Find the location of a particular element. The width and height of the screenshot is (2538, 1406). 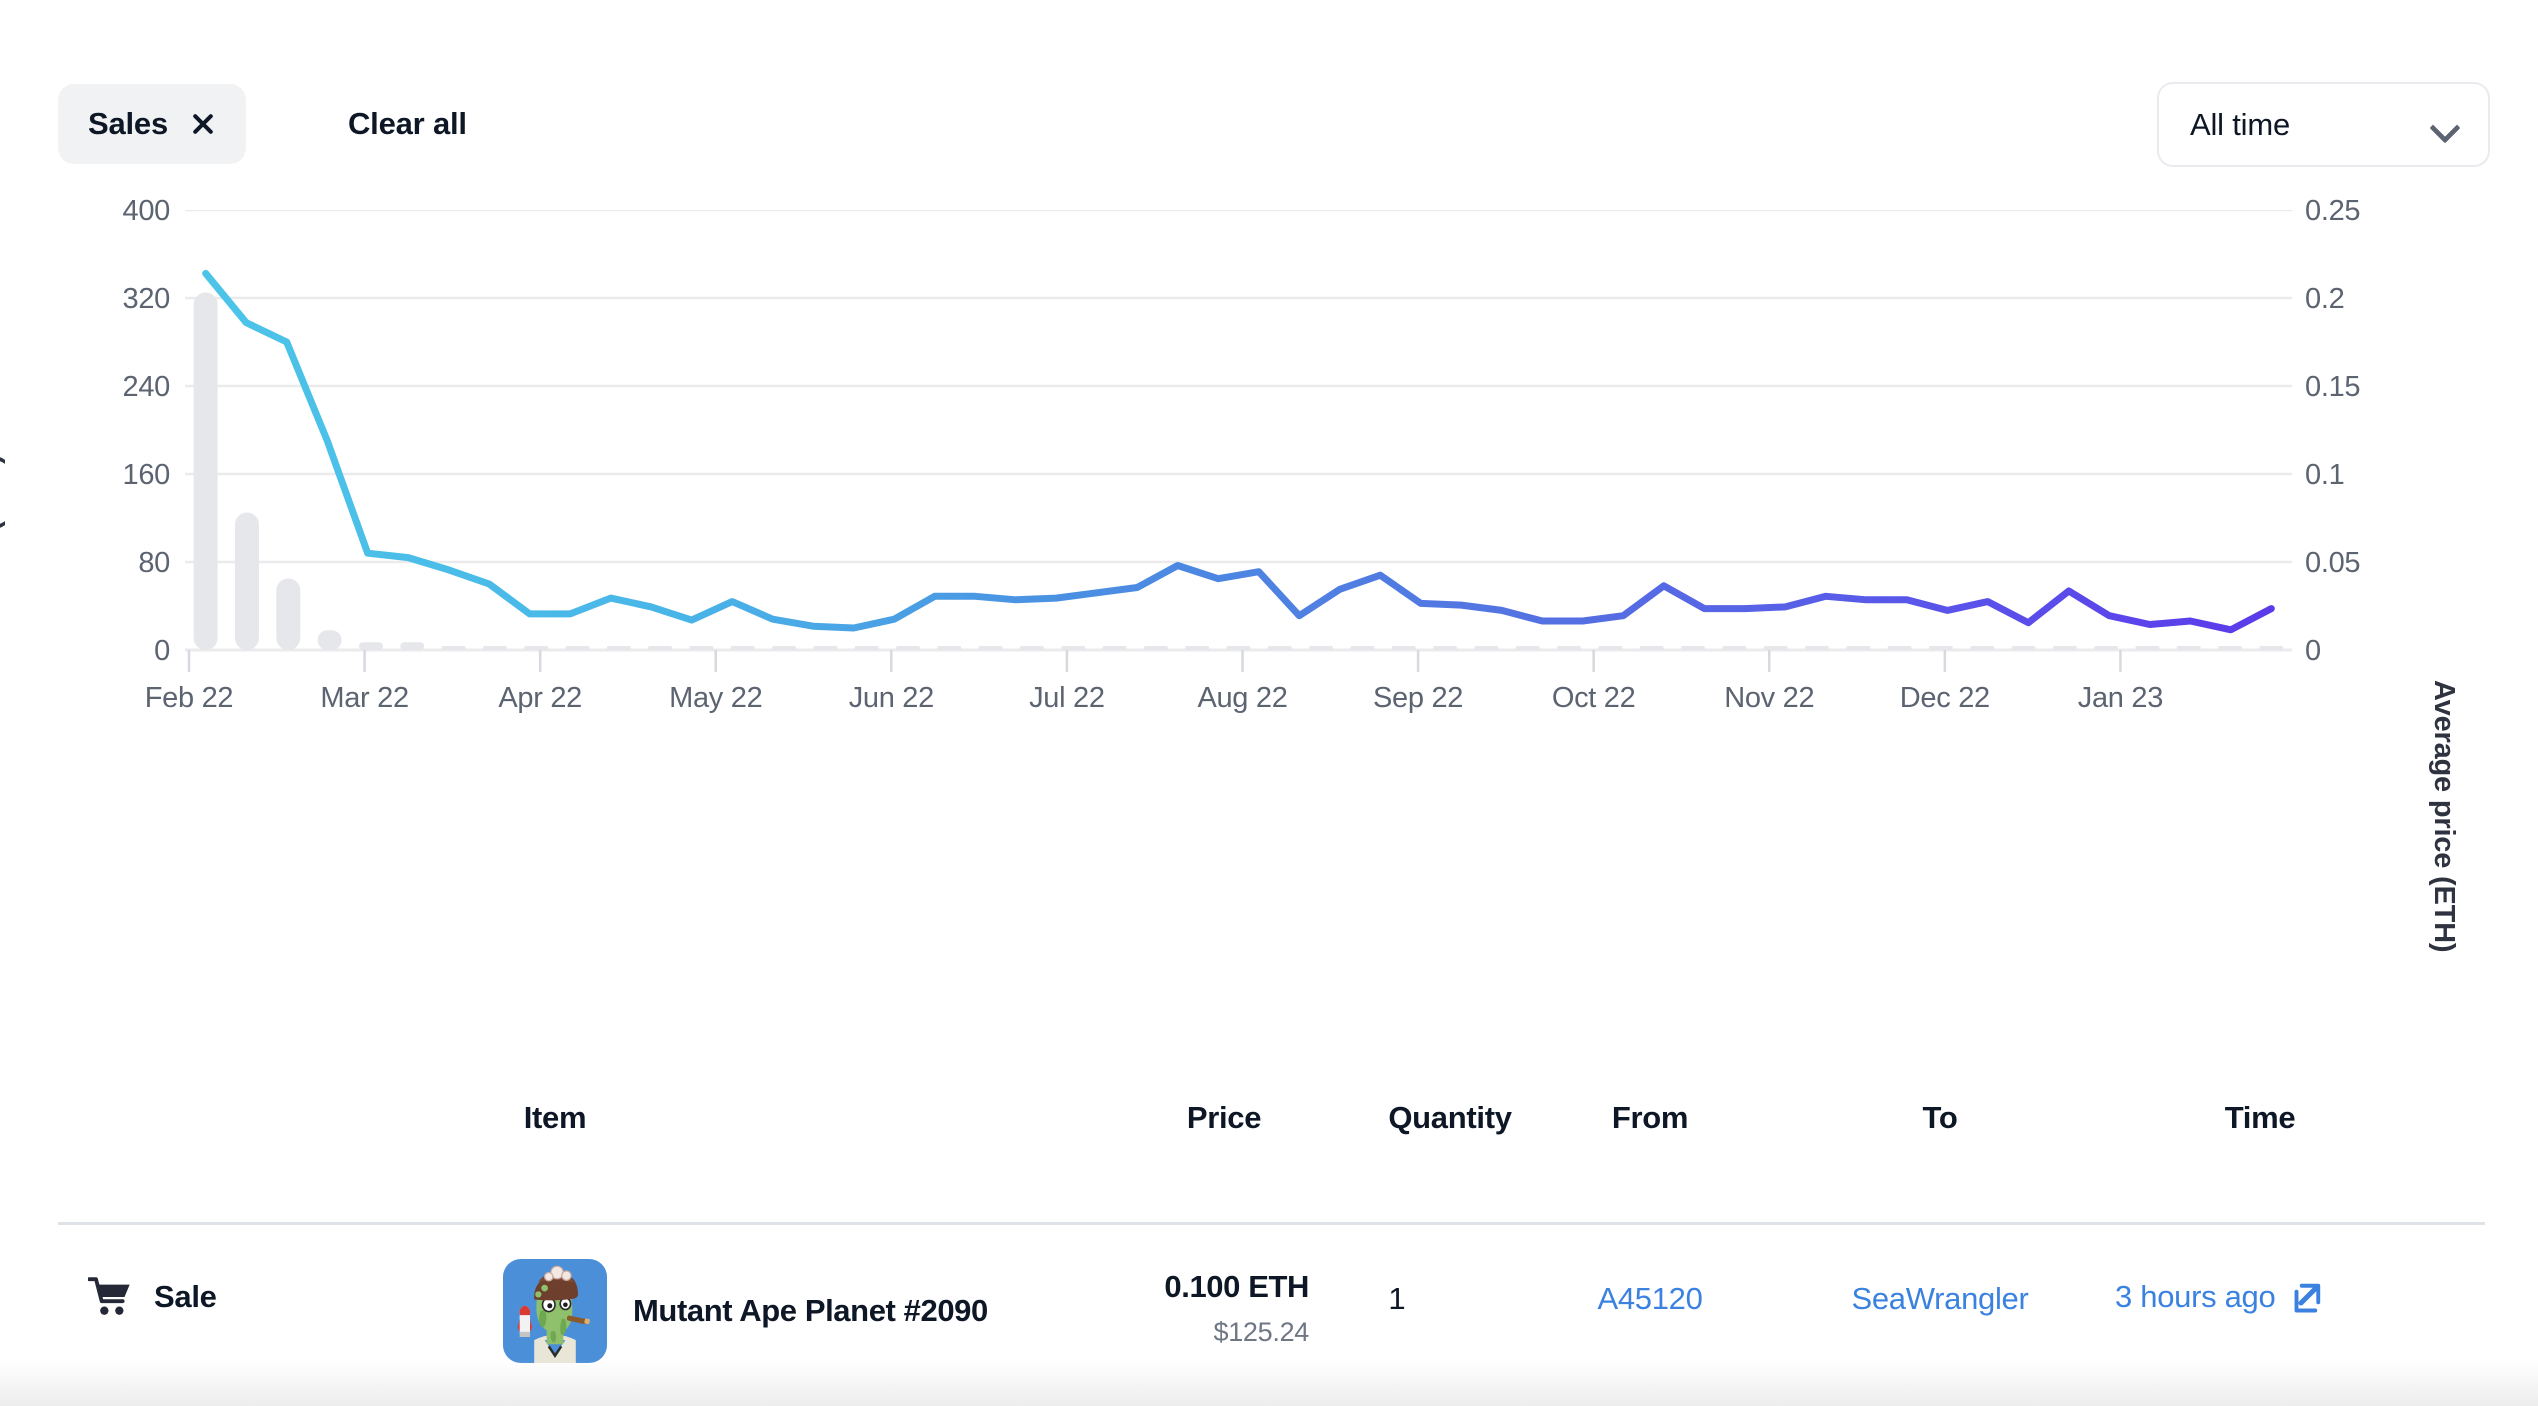

column-header-item: Item is located at coordinates (555, 1118).